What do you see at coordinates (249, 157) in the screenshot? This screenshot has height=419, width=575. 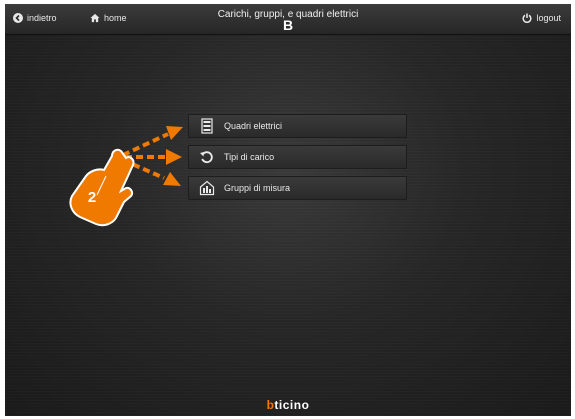 I see `menu-item-label: Tipi di carico` at bounding box center [249, 157].